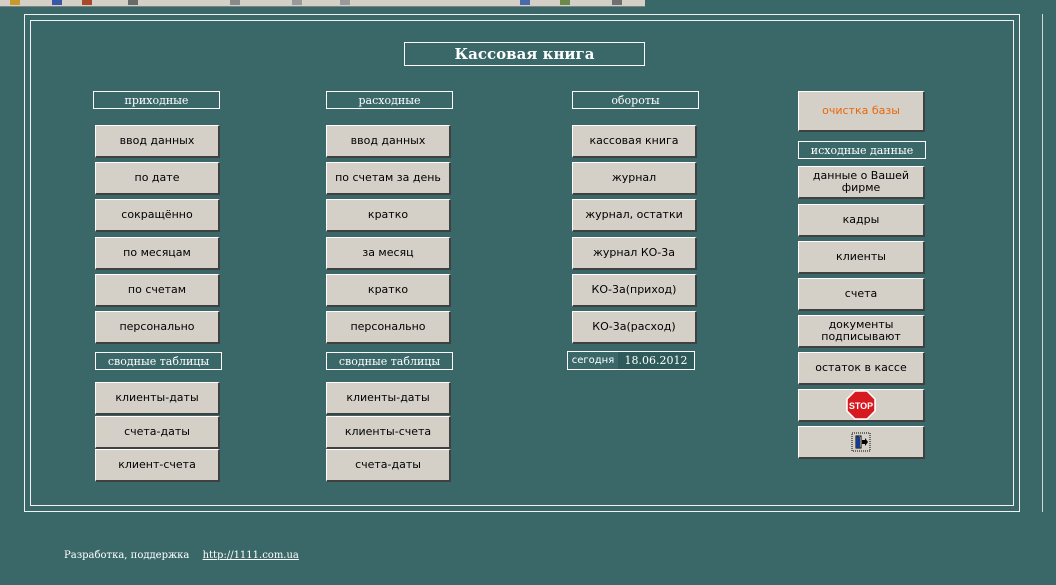  I want to click on outgoing-brief-2-button: кратко, so click(388, 290).